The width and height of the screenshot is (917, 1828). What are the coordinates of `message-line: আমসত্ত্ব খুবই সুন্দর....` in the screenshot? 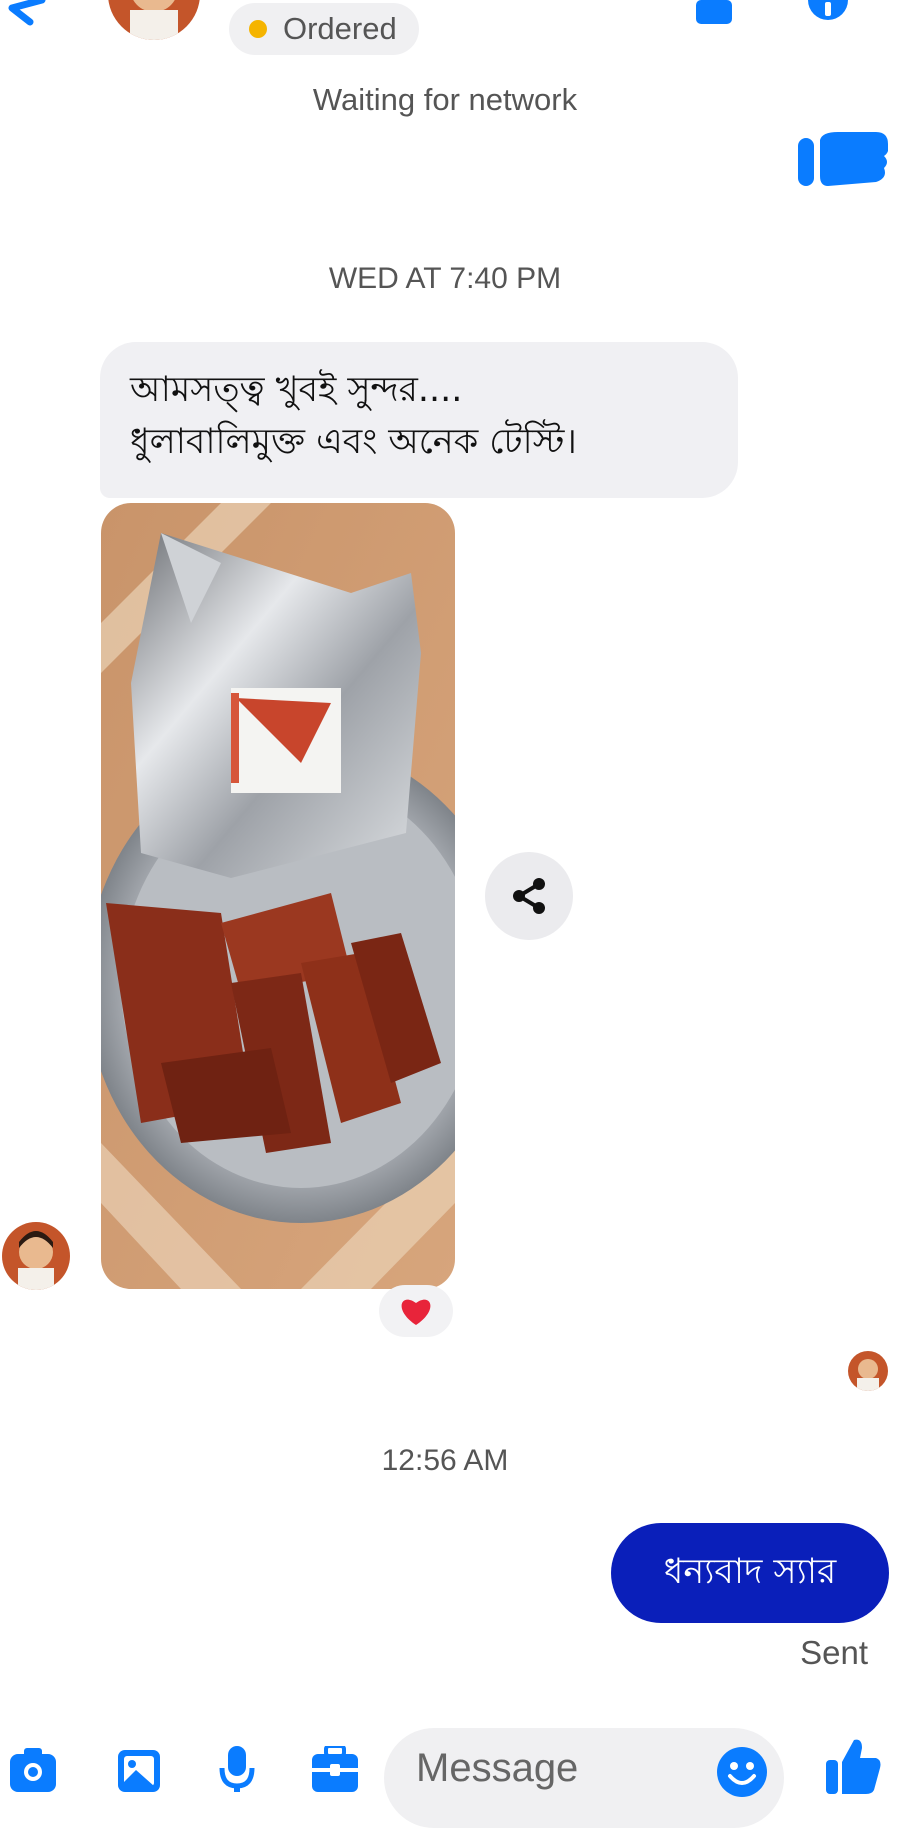 It's located at (296, 390).